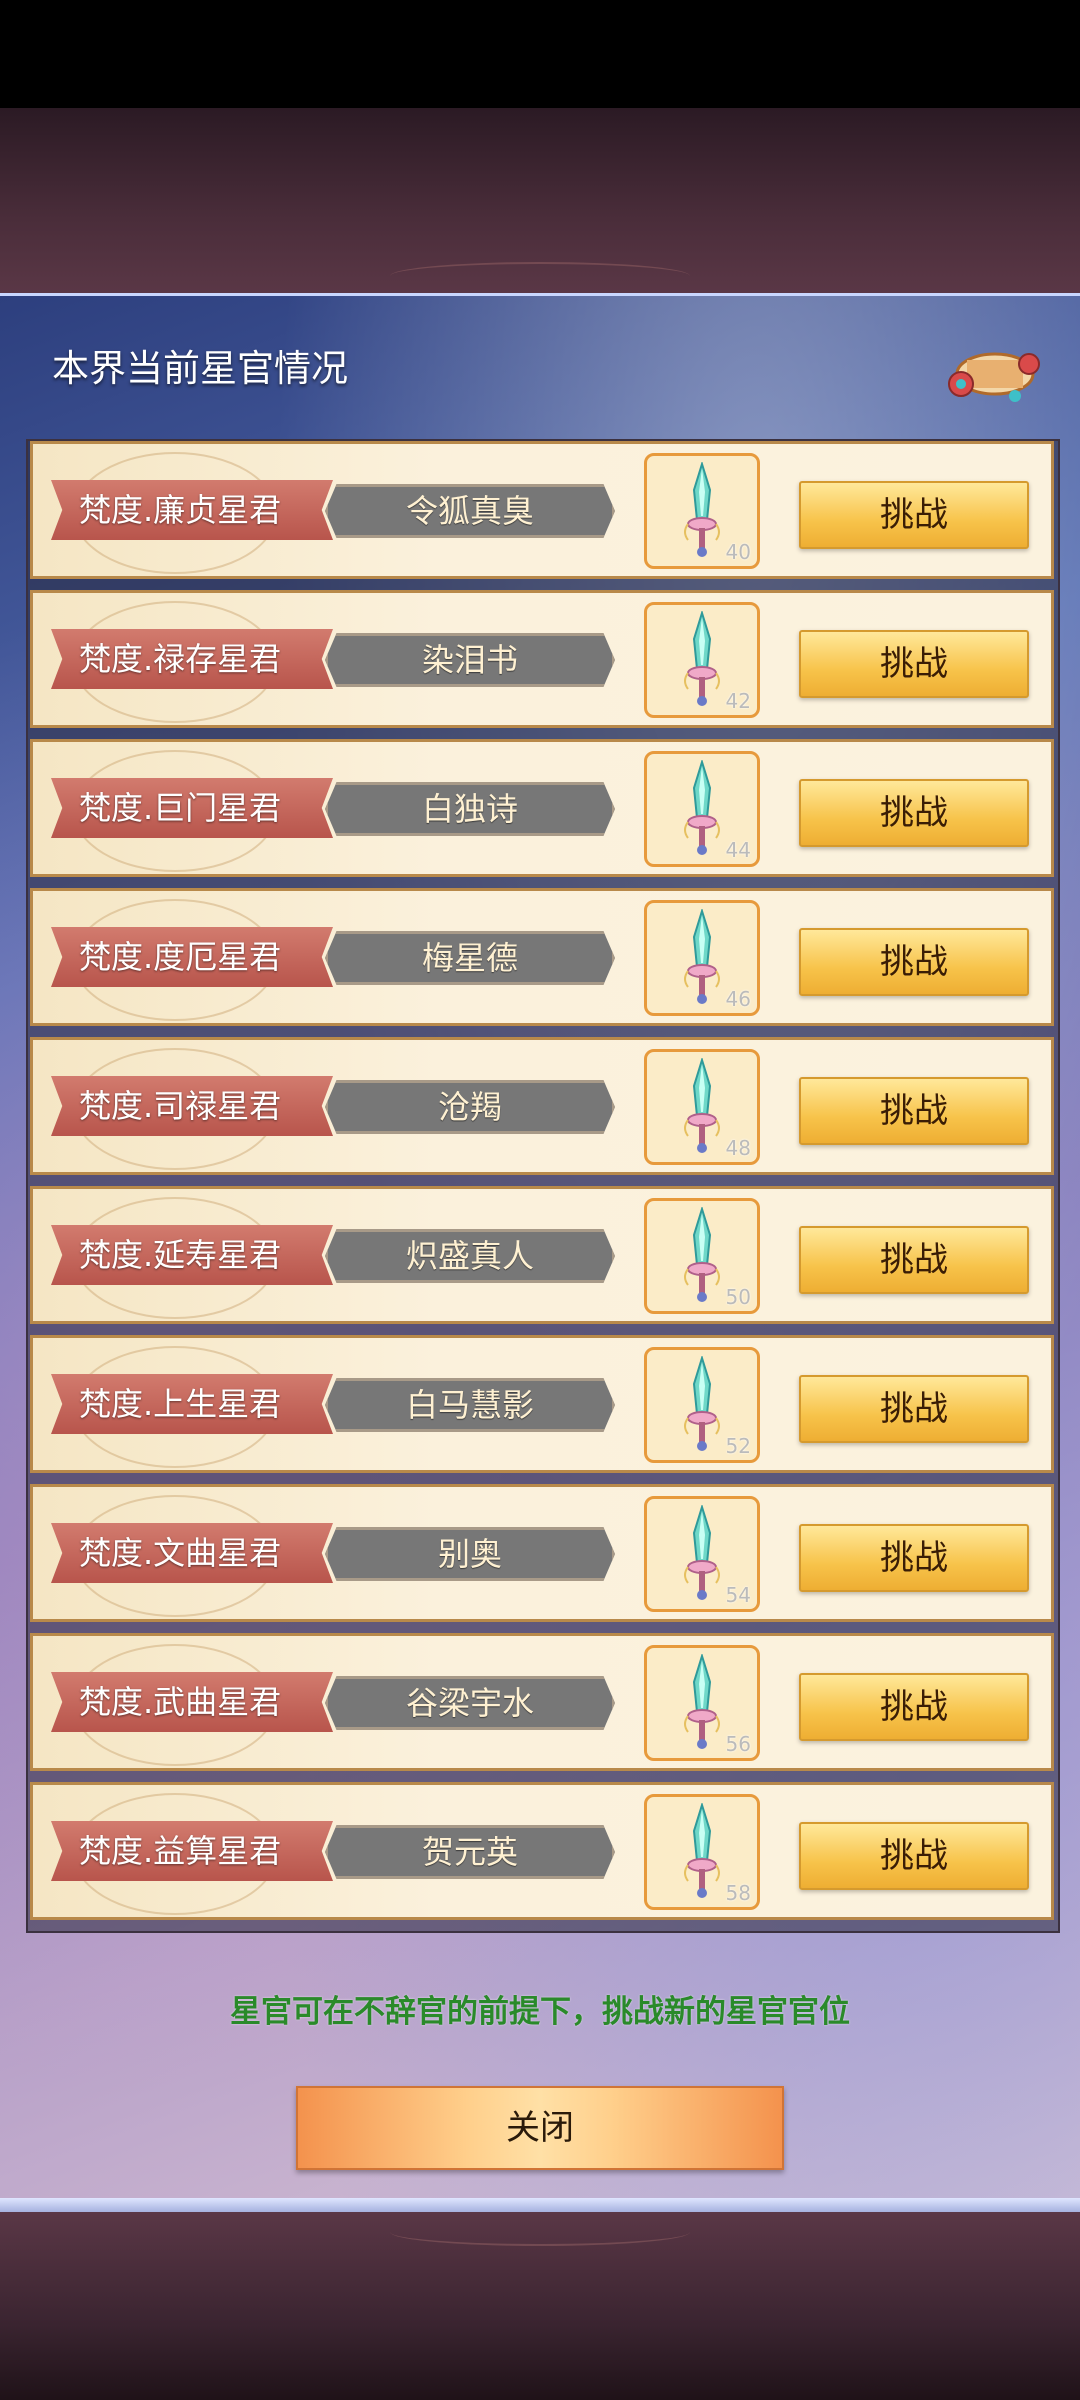  I want to click on official-row: 梵度.廉贞星君 令狐真臭 40 挑战, so click(542, 510).